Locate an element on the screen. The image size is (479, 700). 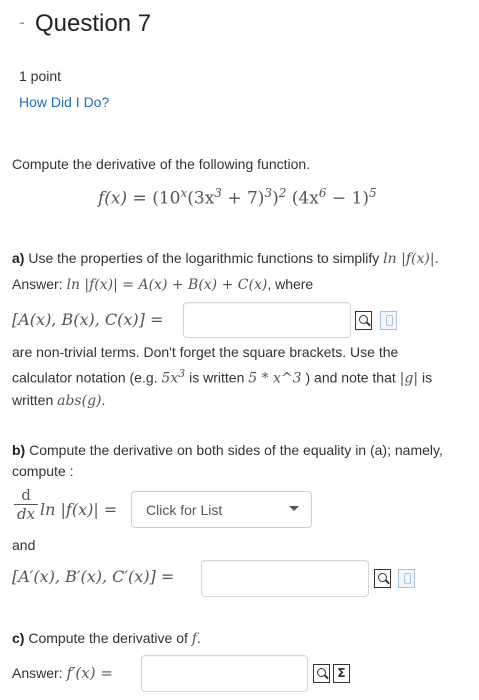
note-text: written is located at coordinates (35, 399).